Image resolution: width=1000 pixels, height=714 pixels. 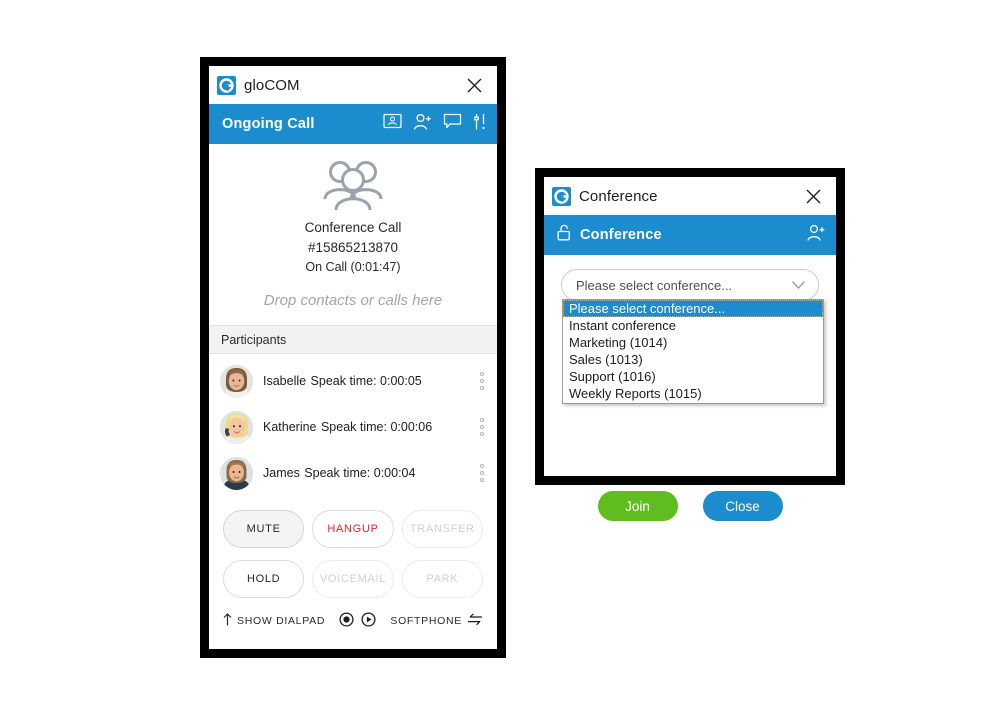 I want to click on bottom-bar: SHOW DIALPAD SOFTPHONE, so click(x=353, y=614).